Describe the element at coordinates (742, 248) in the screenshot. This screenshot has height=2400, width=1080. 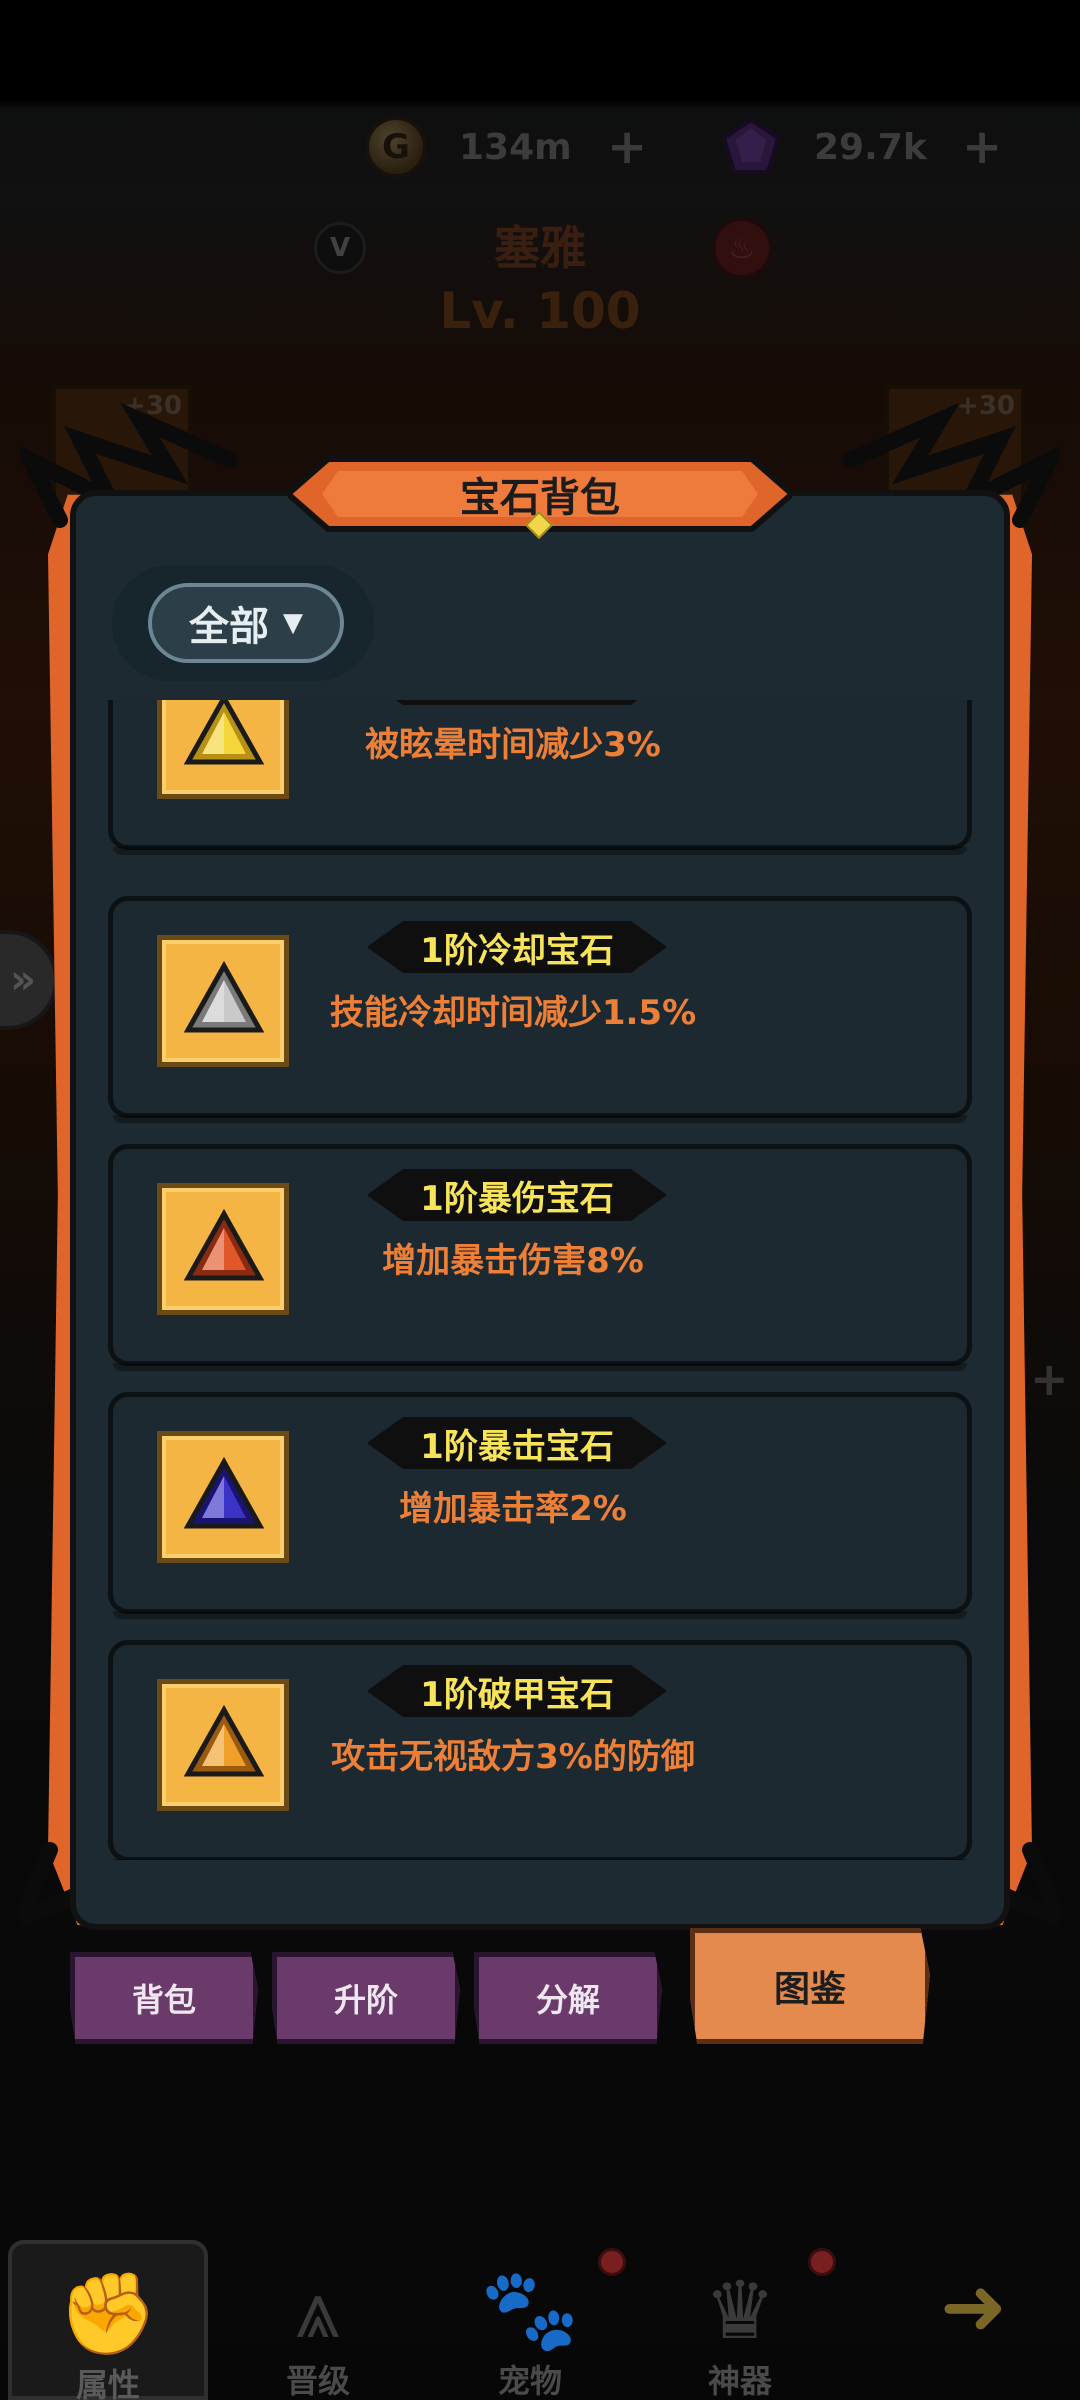
I see `fire-element-icon: ♨` at that location.